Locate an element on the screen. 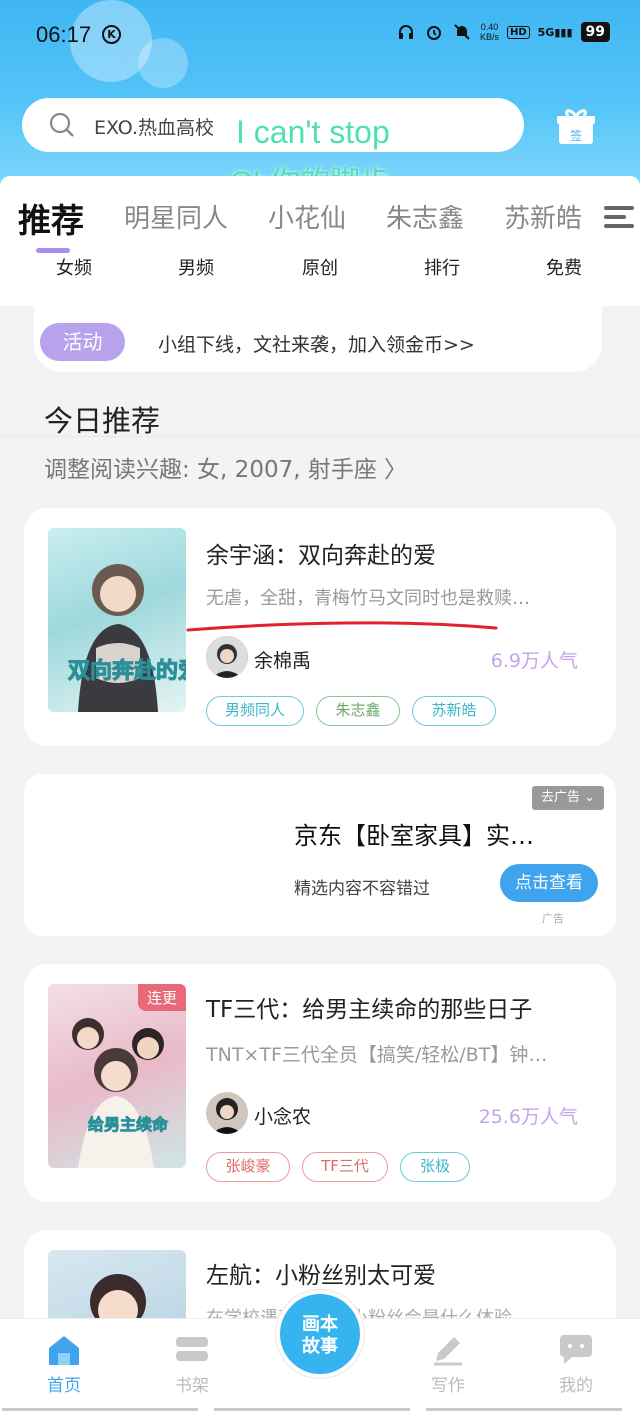 Image resolution: width=640 pixels, height=1415 pixels. tab-menu-icon is located at coordinates (618, 217).